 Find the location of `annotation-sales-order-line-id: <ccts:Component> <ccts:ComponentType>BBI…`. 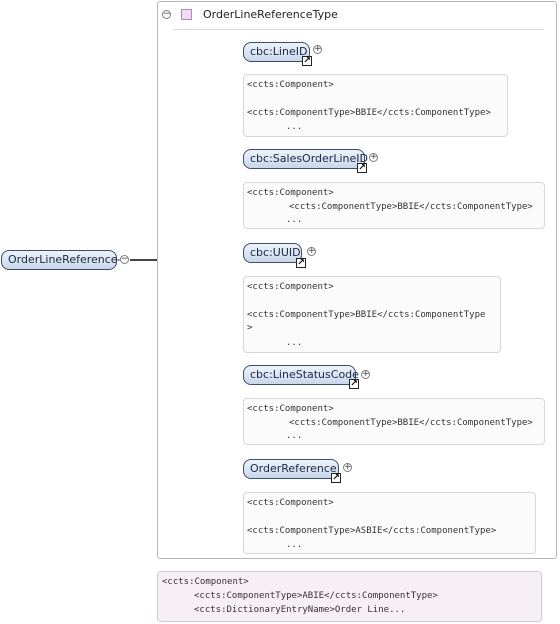

annotation-sales-order-line-id: <ccts:Component> <ccts:ComponentType>BBI… is located at coordinates (394, 205).